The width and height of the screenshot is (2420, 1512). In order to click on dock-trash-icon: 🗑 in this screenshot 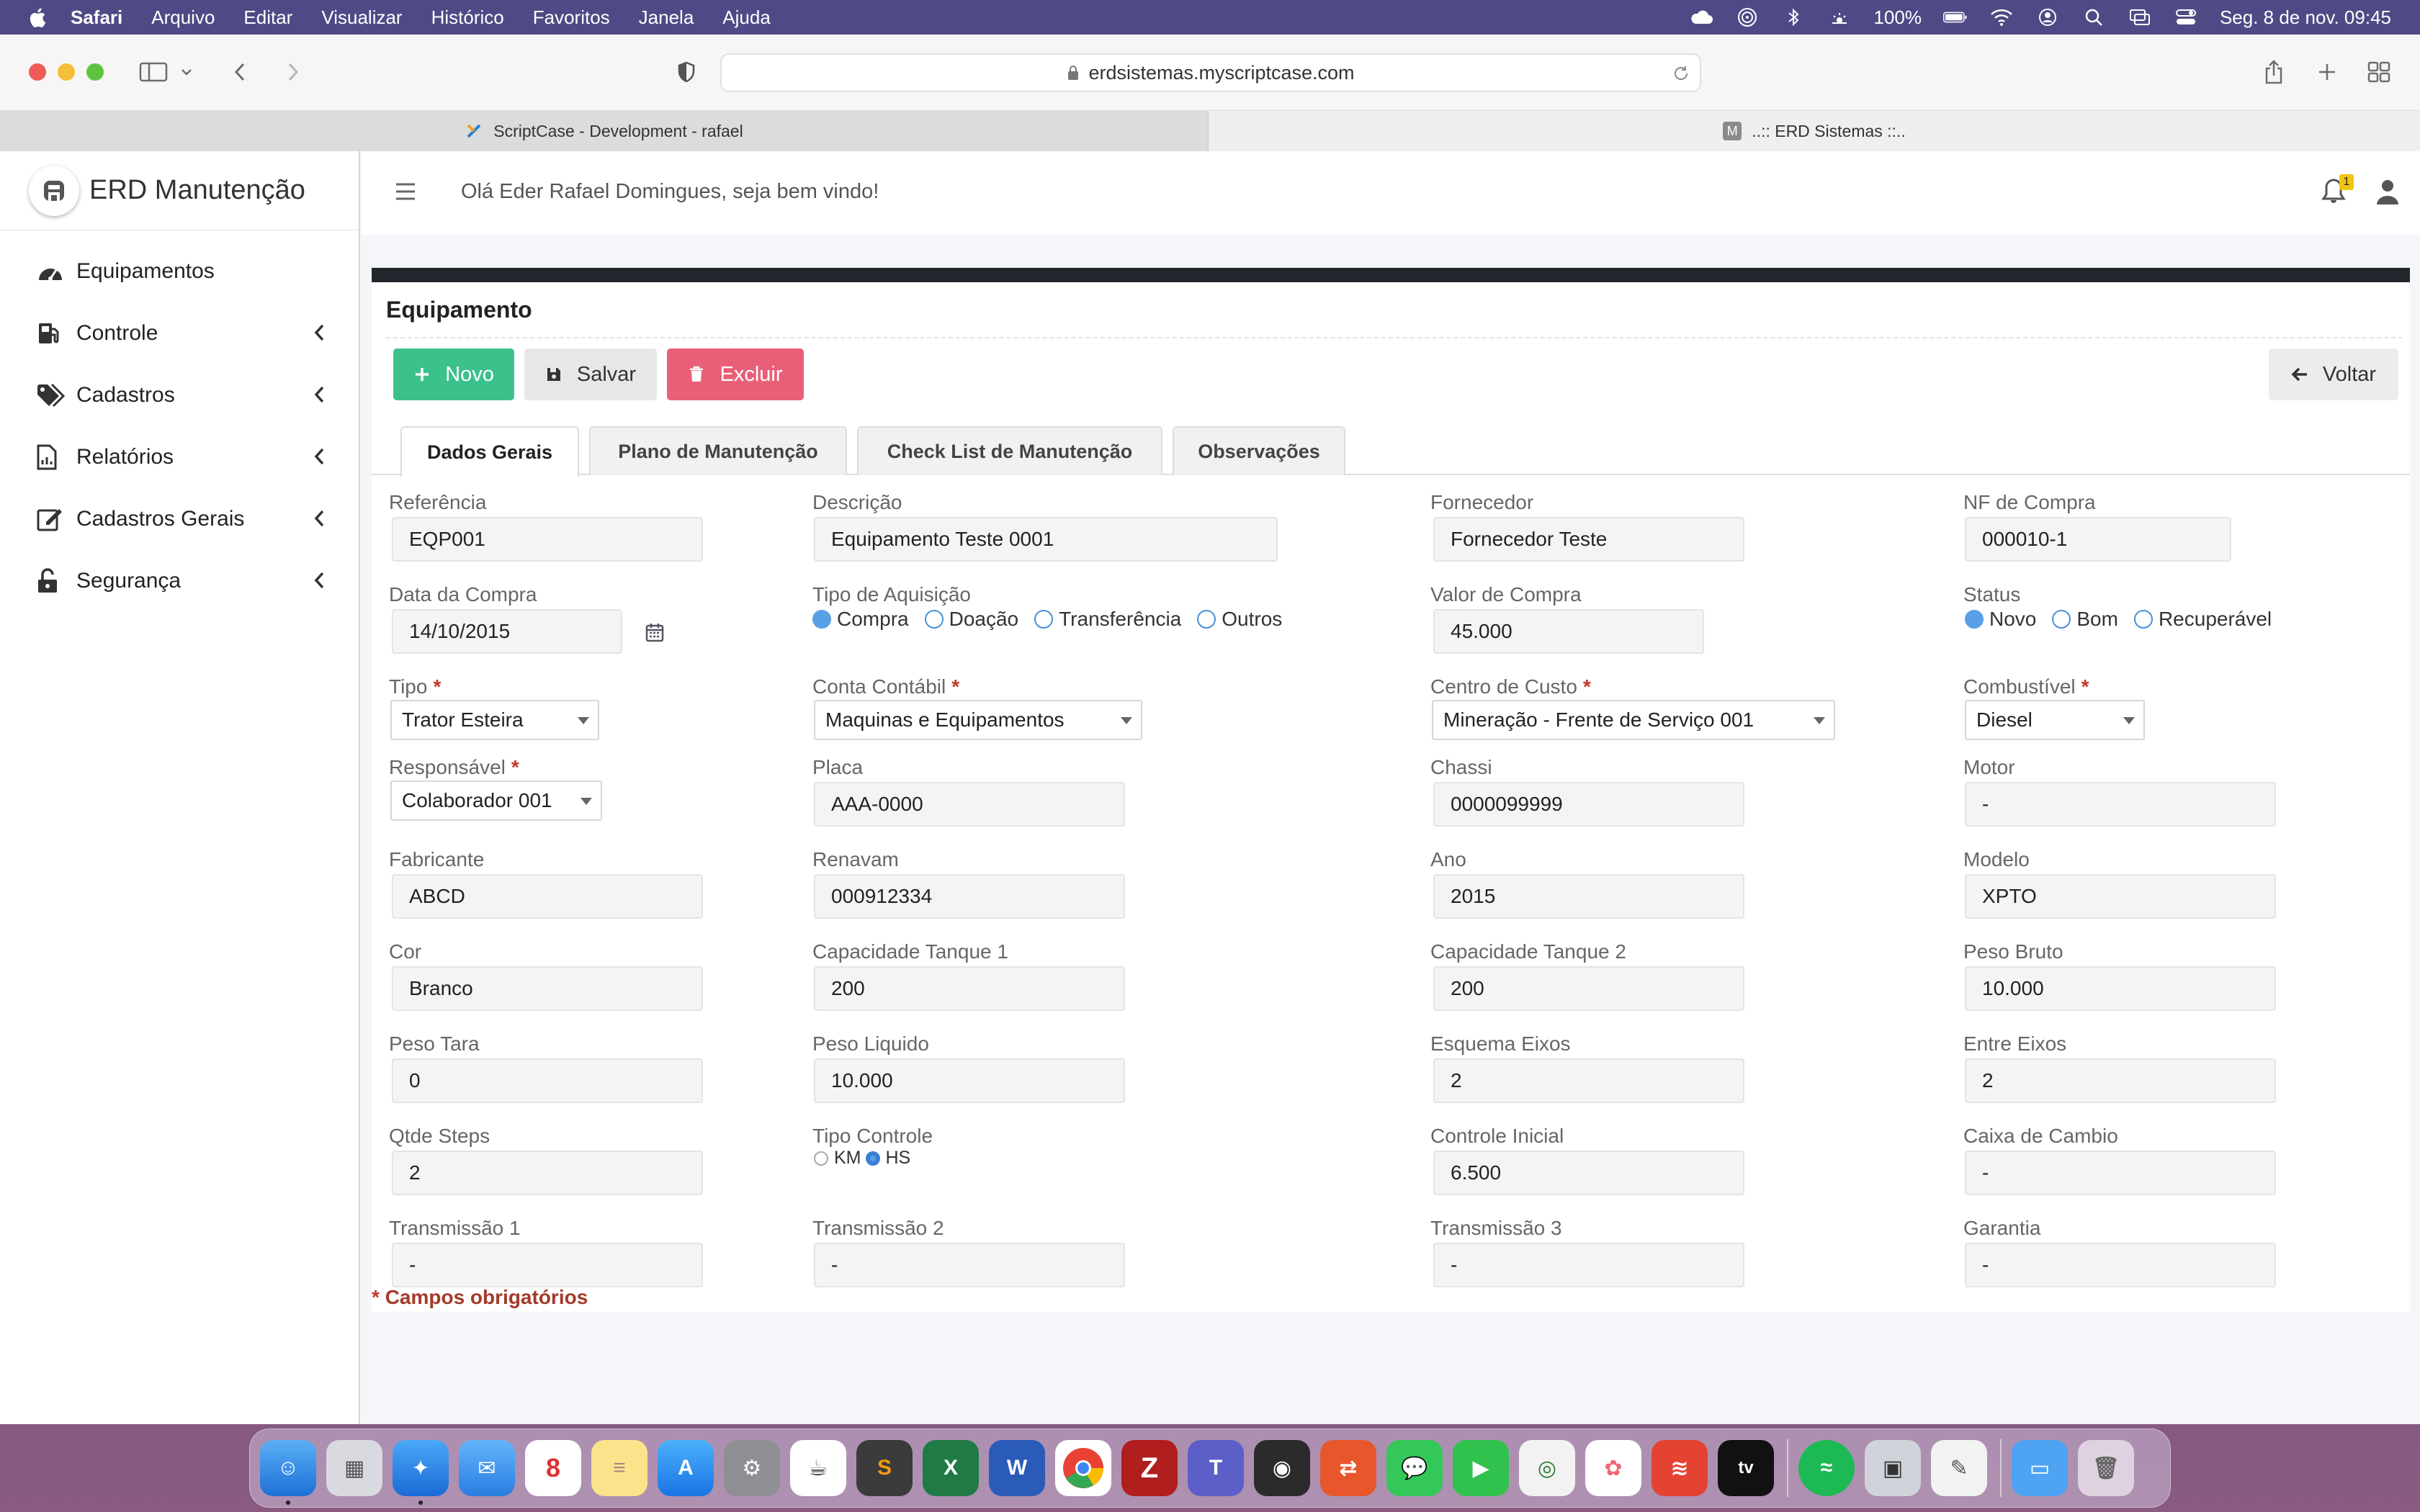, I will do `click(2106, 1468)`.